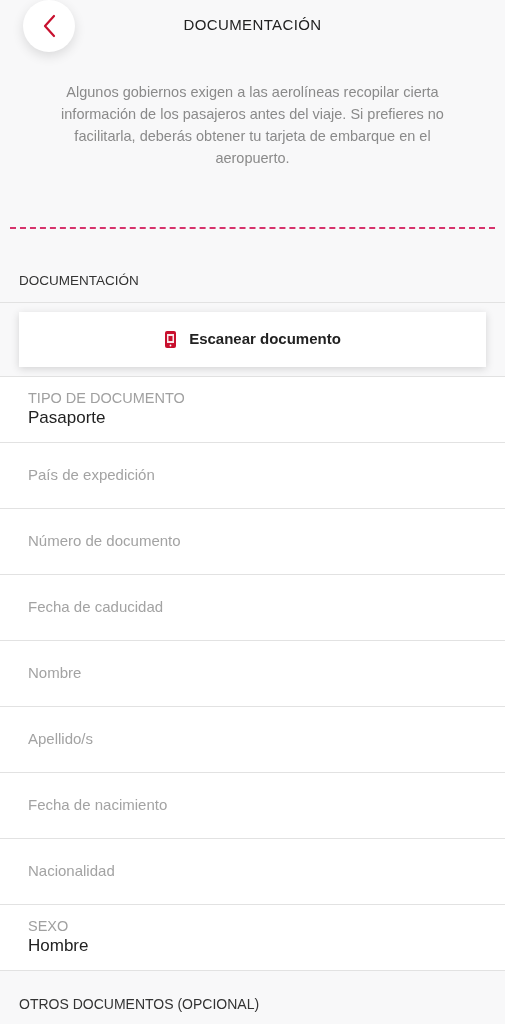 This screenshot has height=1024, width=505. I want to click on input-field: Nombre, so click(252, 673).